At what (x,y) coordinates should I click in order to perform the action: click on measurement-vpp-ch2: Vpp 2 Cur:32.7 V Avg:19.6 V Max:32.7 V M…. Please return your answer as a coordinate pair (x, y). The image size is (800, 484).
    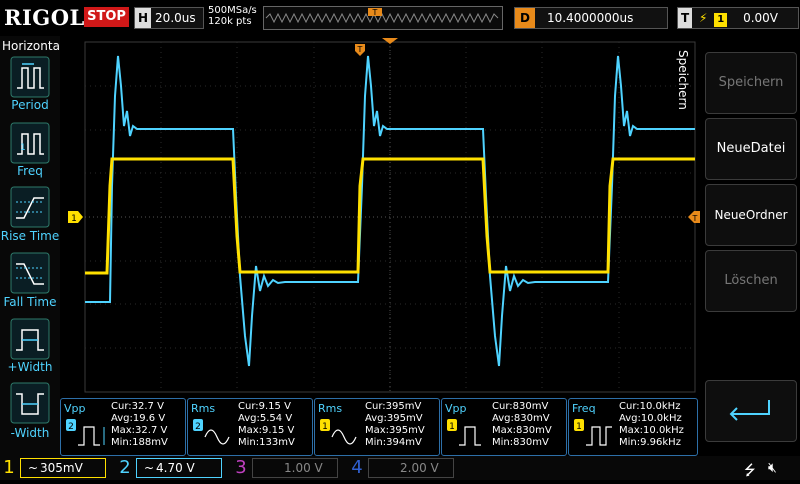
    Looking at the image, I should click on (123, 427).